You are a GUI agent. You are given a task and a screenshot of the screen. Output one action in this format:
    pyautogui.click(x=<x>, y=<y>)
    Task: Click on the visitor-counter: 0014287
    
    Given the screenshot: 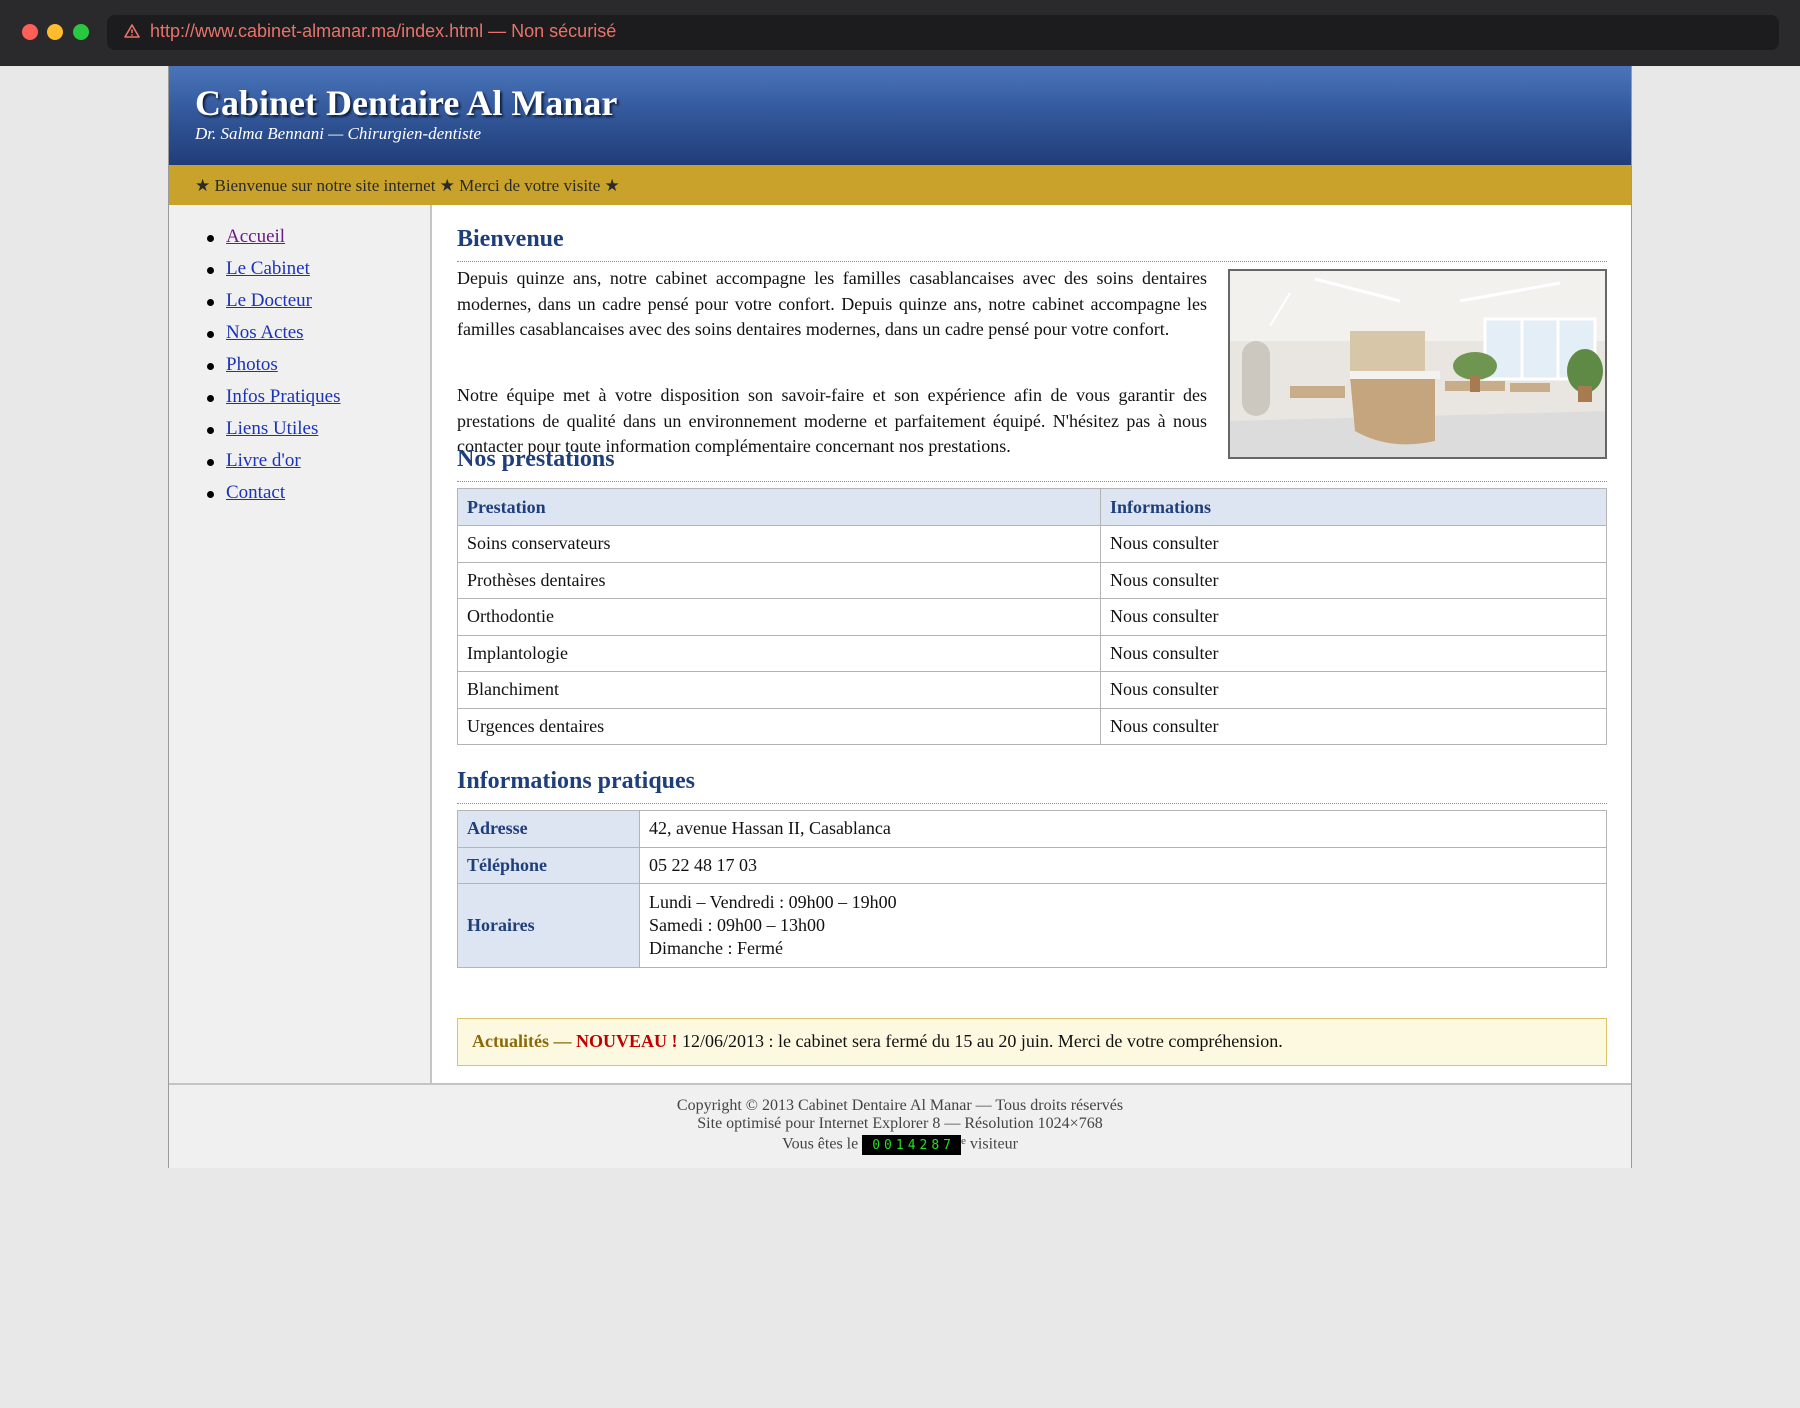 What is the action you would take?
    pyautogui.click(x=912, y=1145)
    